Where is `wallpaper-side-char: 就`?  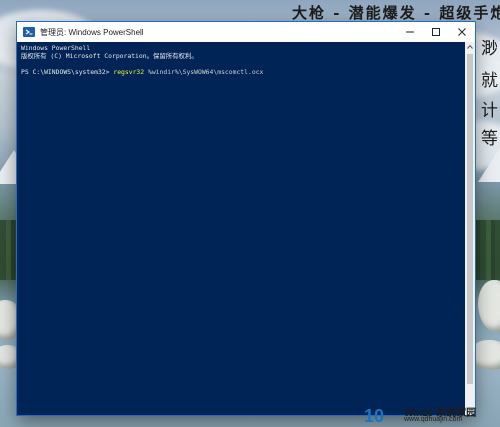
wallpaper-side-char: 就 is located at coordinates (489, 81).